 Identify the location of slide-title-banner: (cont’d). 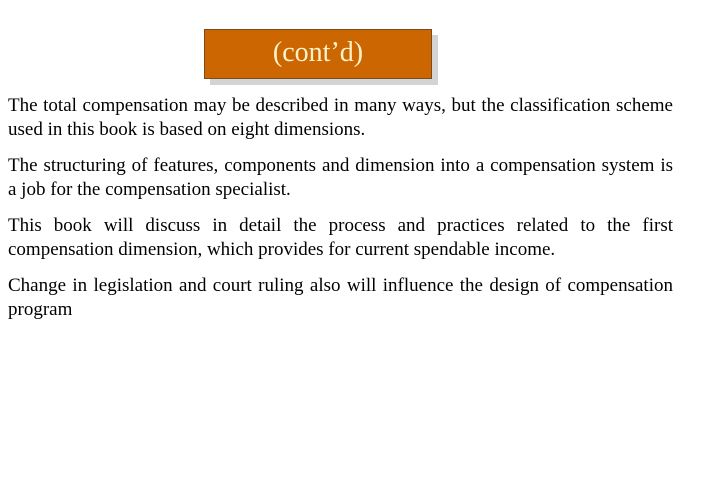
(321, 57).